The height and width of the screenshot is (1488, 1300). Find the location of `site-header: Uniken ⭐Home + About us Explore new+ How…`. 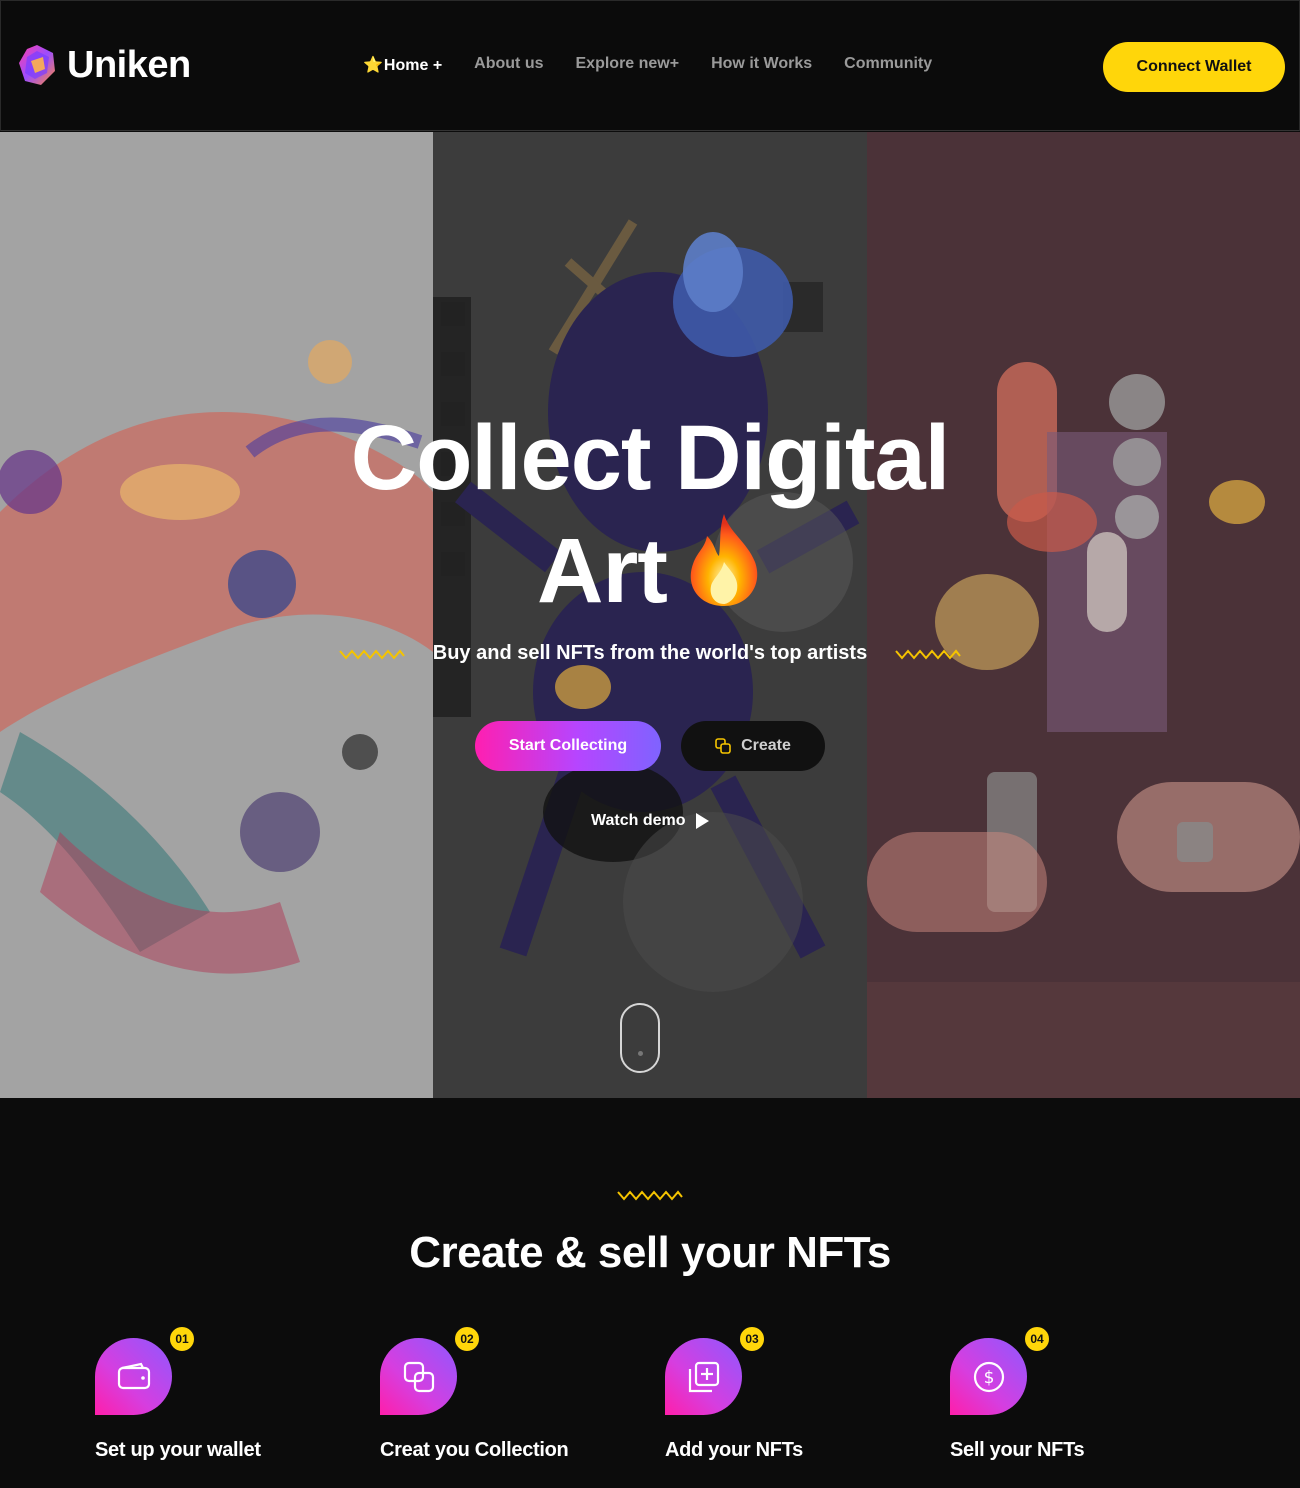

site-header: Uniken ⭐Home + About us Explore new+ How… is located at coordinates (650, 65).